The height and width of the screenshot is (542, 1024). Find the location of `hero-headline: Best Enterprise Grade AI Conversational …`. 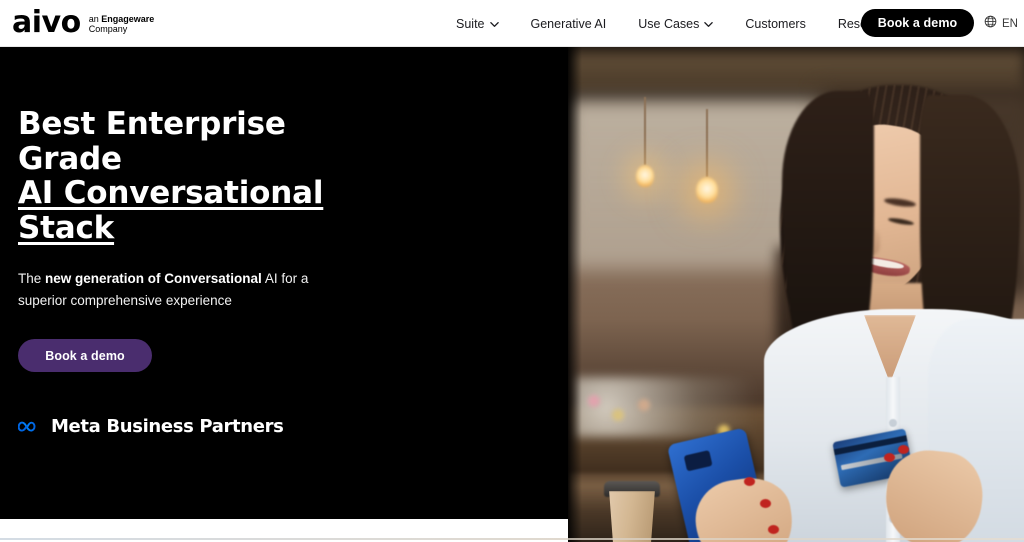

hero-headline: Best Enterprise Grade AI Conversational … is located at coordinates (278, 176).